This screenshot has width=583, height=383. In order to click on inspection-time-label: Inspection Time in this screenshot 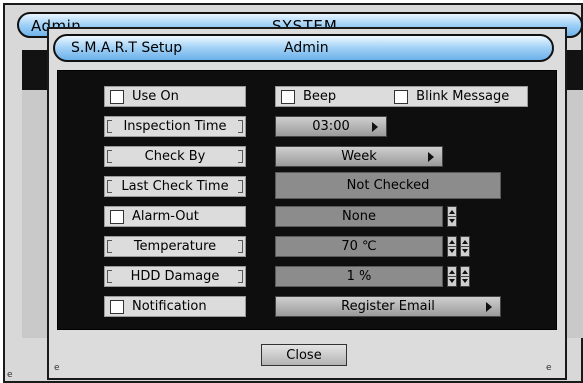, I will do `click(175, 126)`.